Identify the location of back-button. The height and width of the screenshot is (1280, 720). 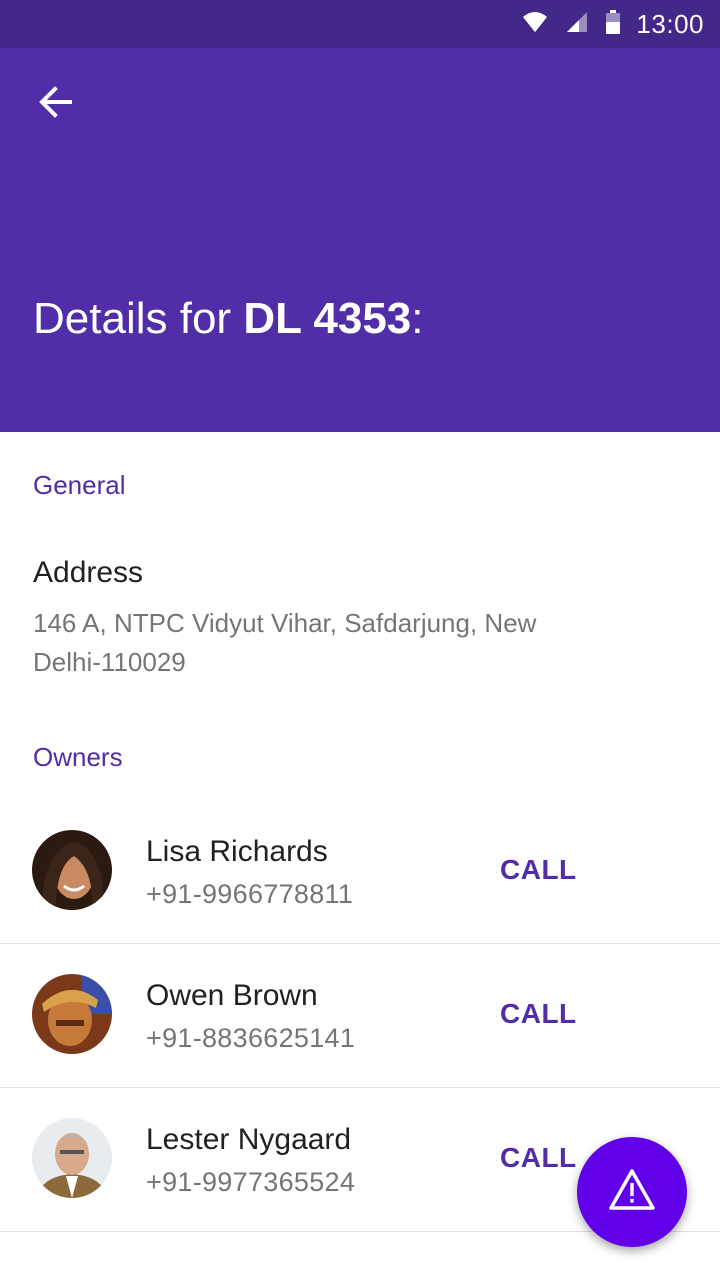
(56, 104).